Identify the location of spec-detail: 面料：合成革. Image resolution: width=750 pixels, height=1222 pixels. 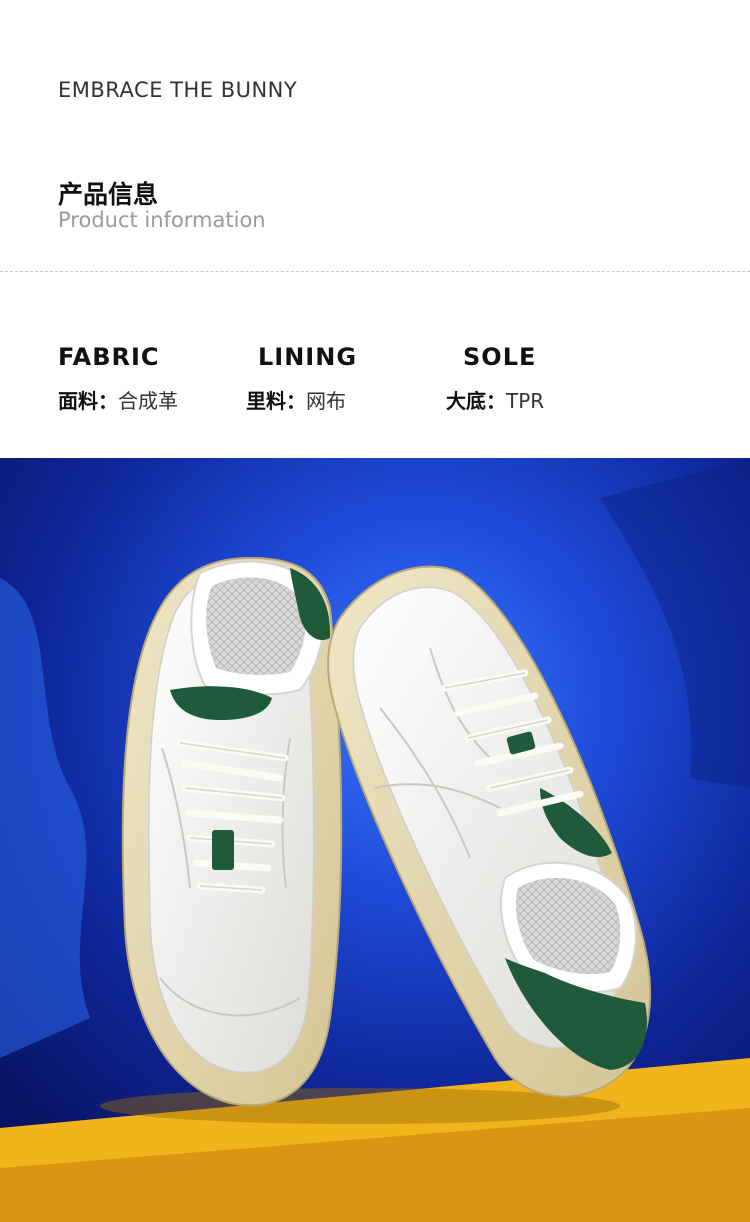
(118, 399).